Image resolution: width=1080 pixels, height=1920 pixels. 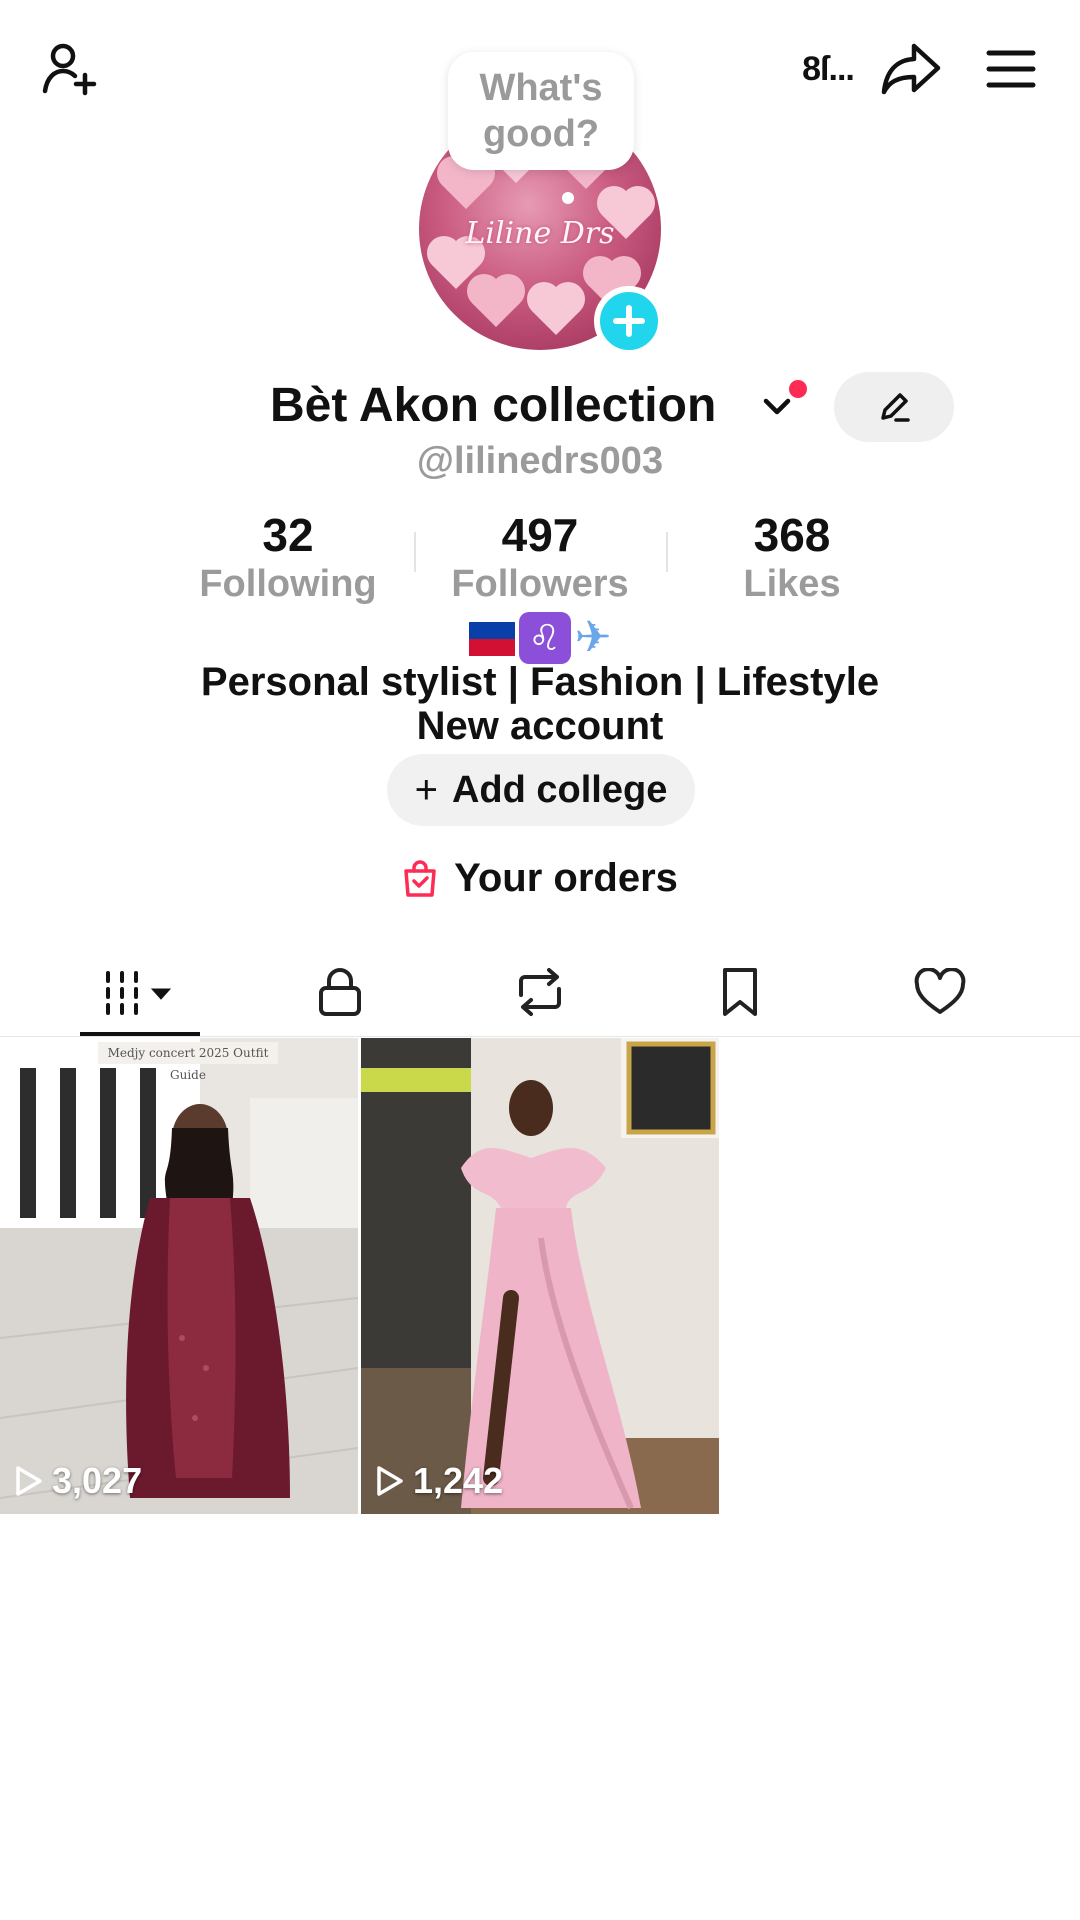 I want to click on view-count-text: 1,242, so click(x=458, y=1480).